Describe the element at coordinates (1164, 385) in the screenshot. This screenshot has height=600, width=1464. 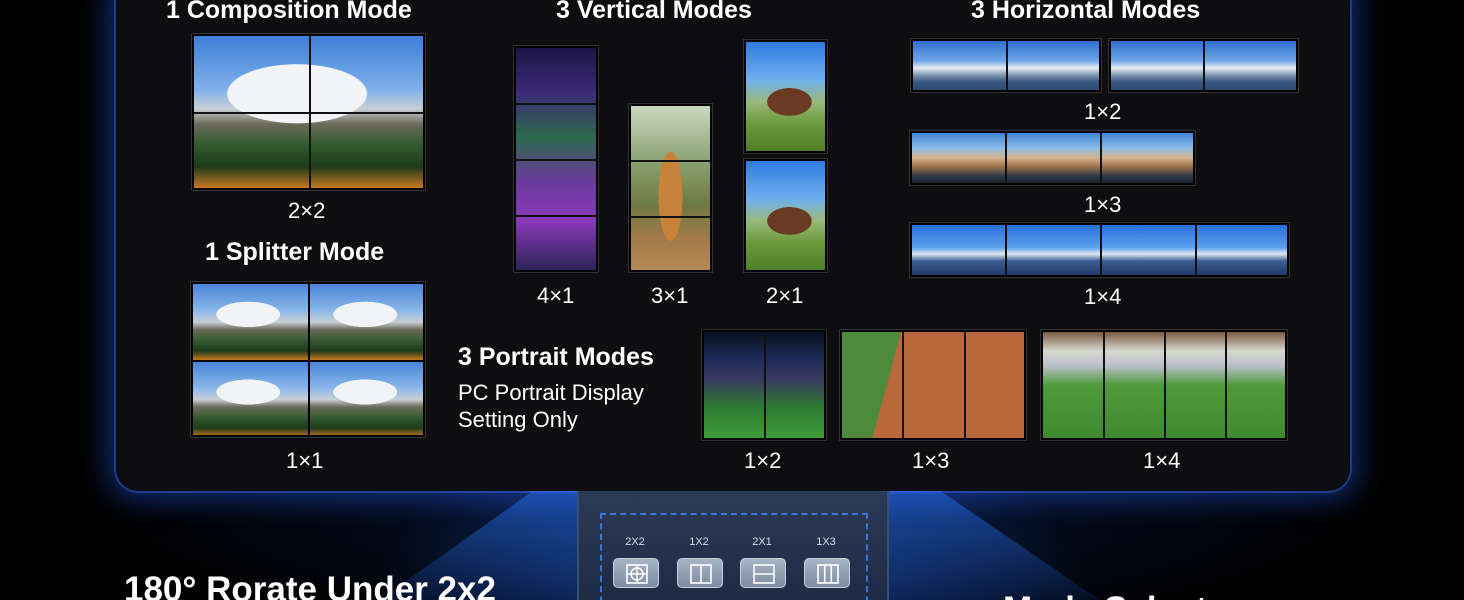
I see `portrait-image-1x4` at that location.